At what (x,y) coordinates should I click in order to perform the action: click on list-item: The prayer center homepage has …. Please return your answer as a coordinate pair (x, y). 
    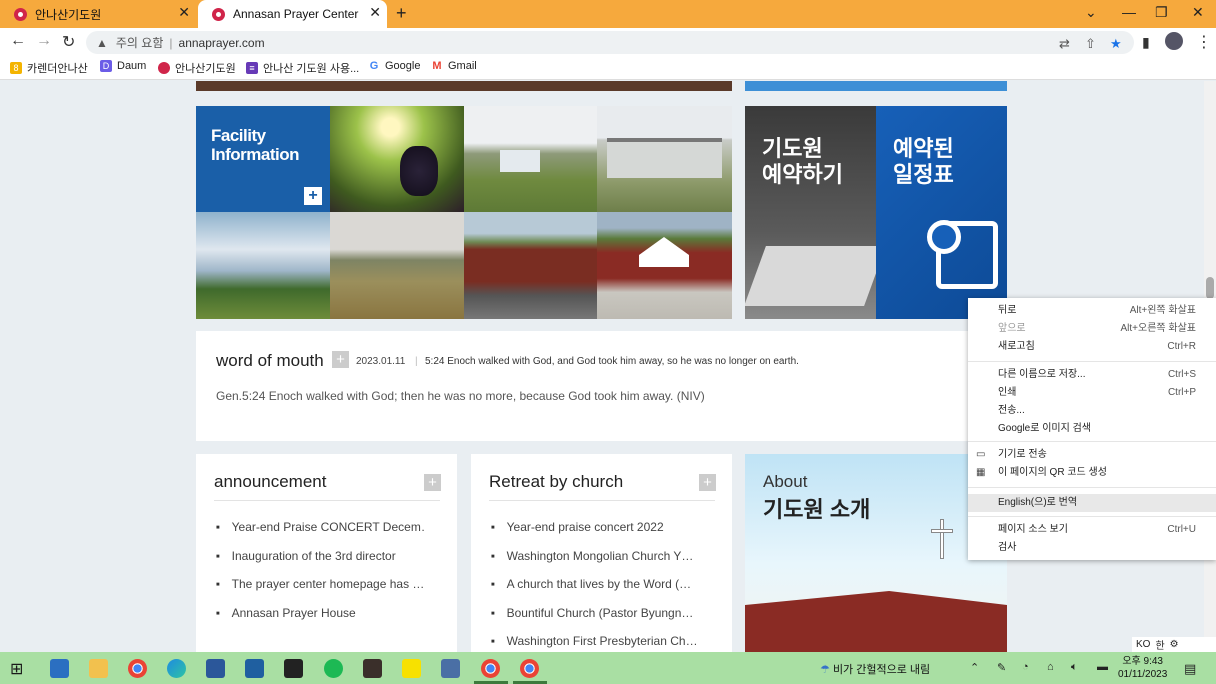
    Looking at the image, I should click on (321, 591).